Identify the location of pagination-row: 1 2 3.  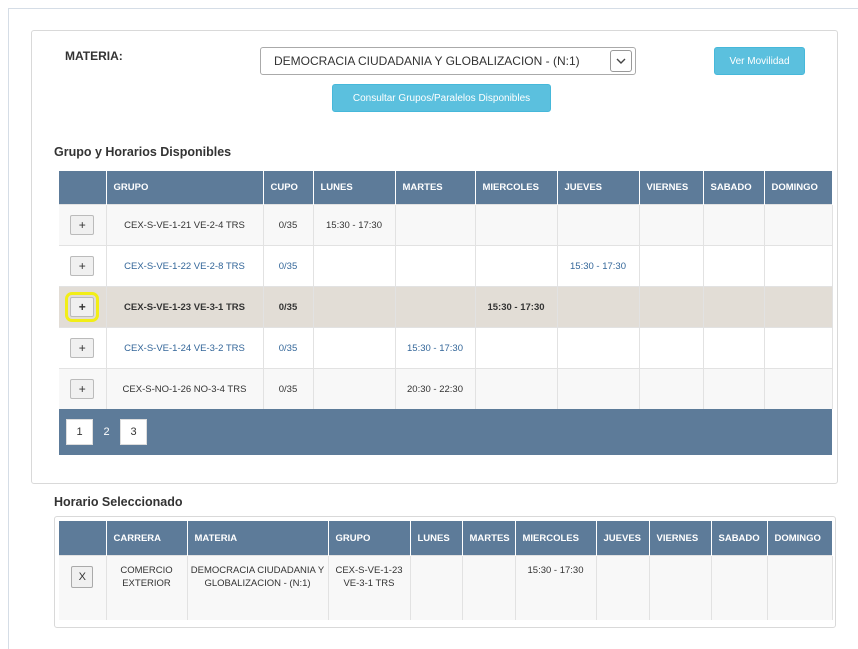
(445, 432).